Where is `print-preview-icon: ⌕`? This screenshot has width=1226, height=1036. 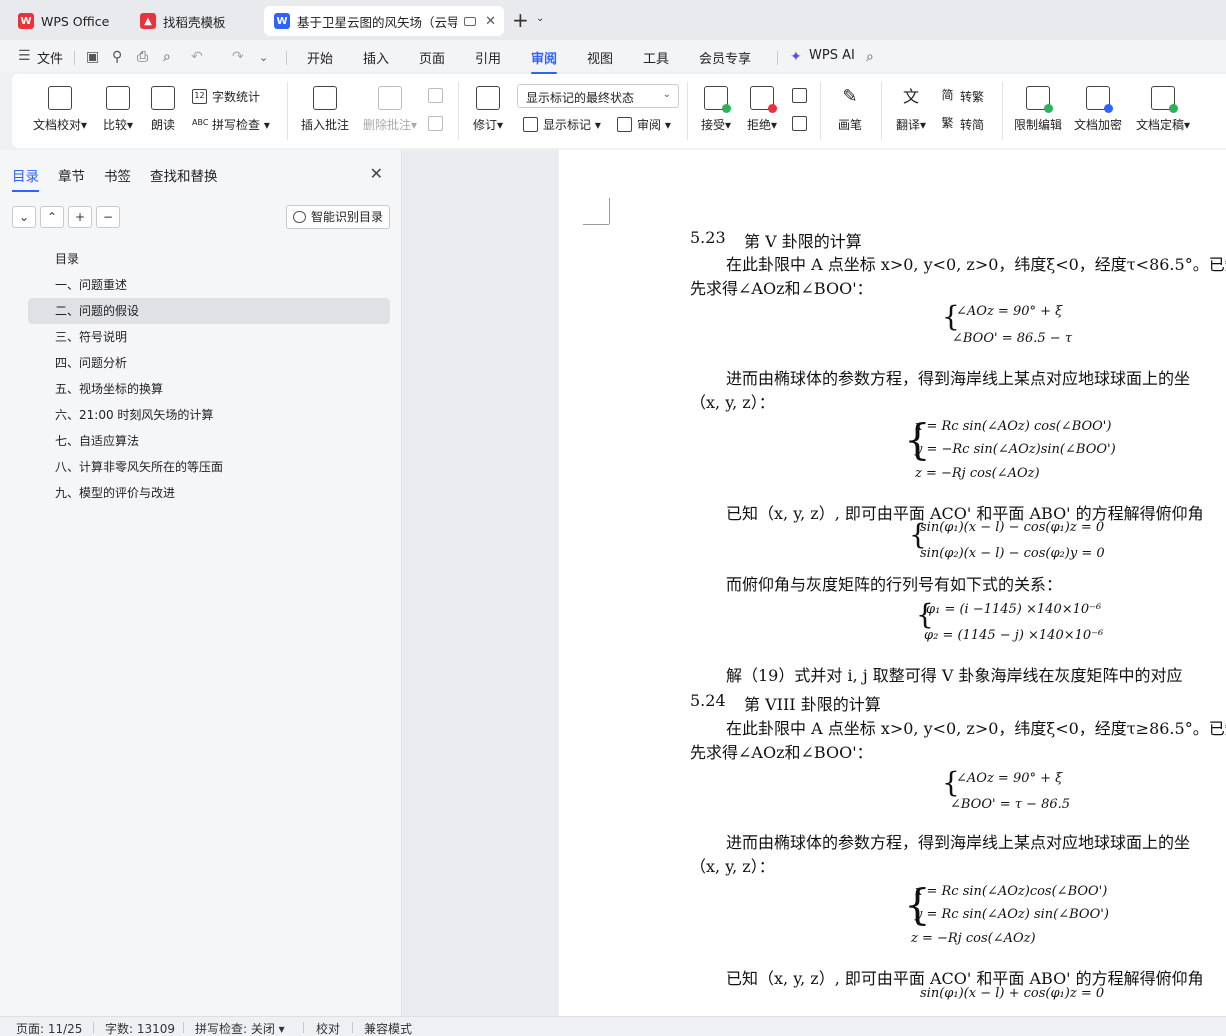
print-preview-icon: ⌕ is located at coordinates (167, 57).